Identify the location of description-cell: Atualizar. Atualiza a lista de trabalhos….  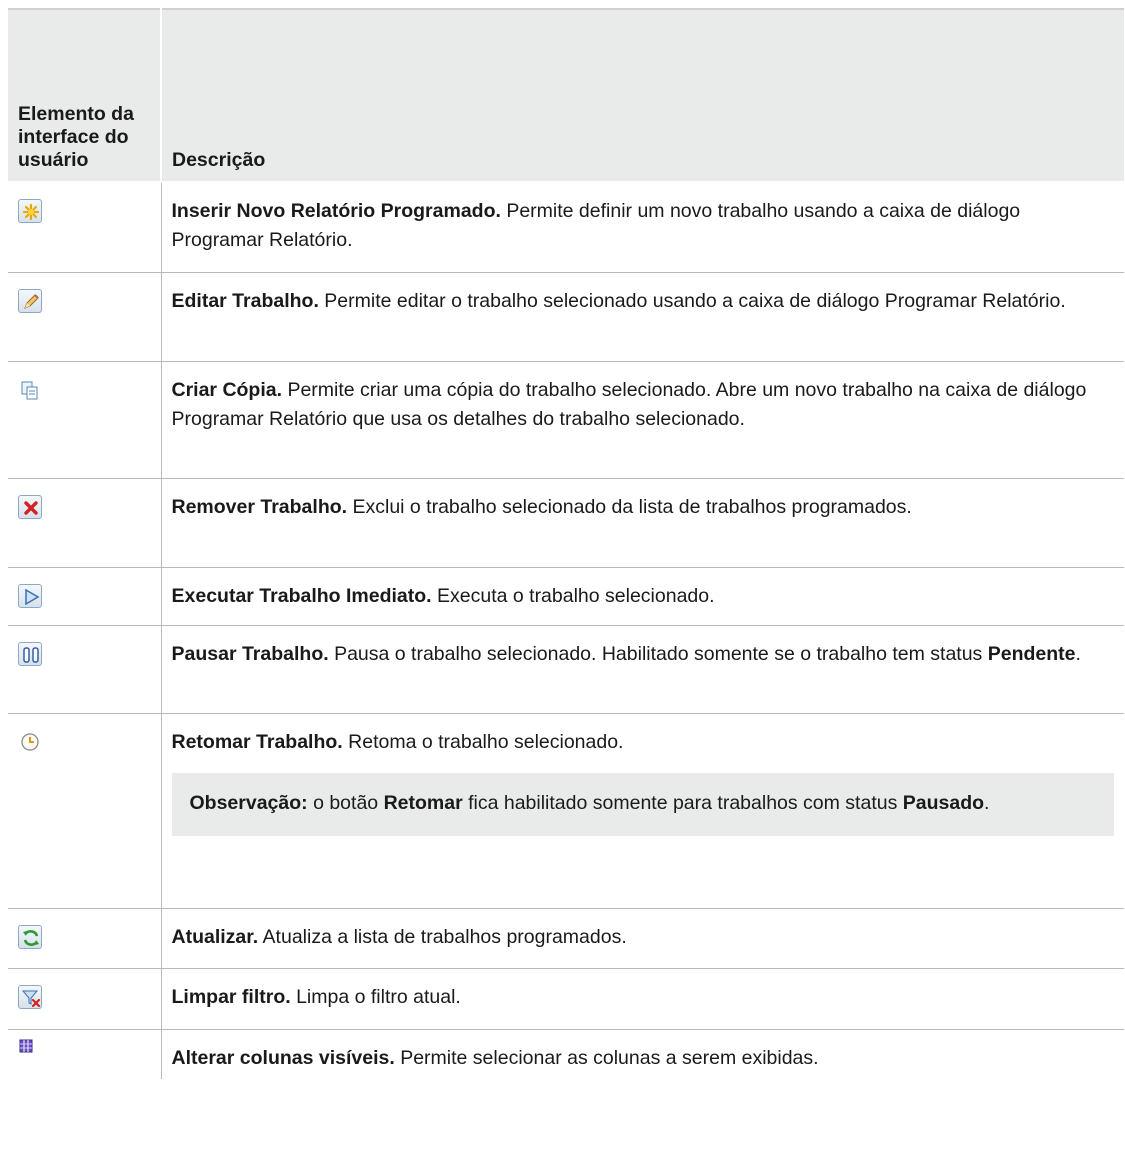
(642, 938).